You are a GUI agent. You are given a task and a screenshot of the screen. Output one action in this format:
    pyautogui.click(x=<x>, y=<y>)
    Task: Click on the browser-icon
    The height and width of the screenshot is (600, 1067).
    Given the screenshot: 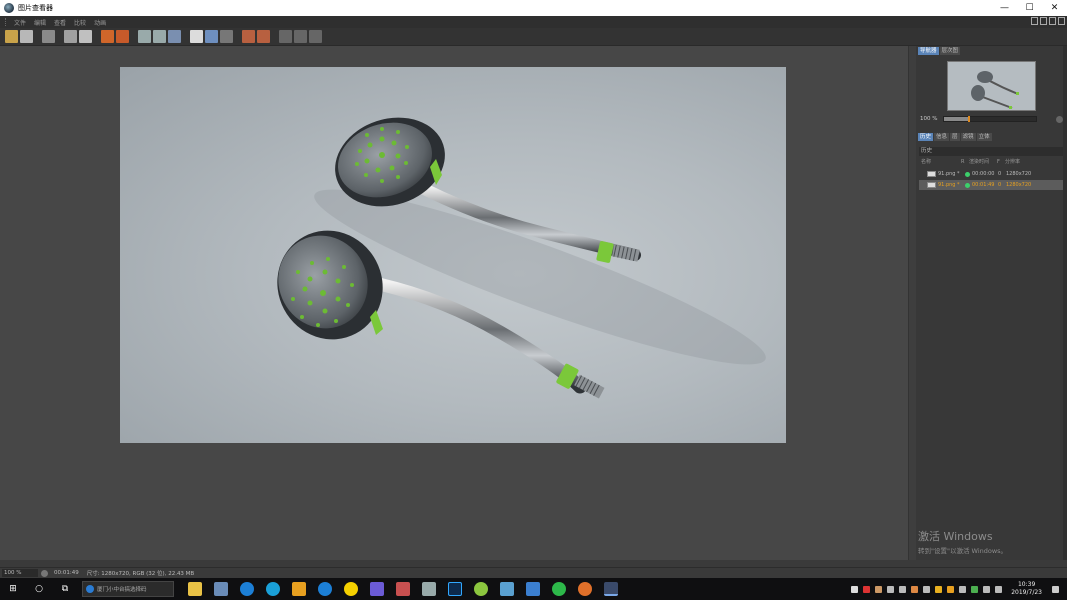 What is the action you would take?
    pyautogui.click(x=273, y=589)
    